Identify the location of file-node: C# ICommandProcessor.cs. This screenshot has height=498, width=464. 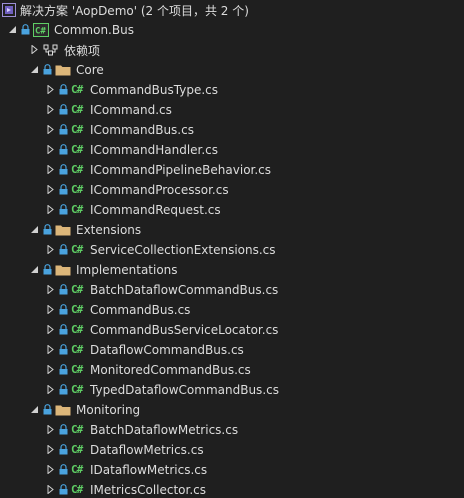
(232, 190).